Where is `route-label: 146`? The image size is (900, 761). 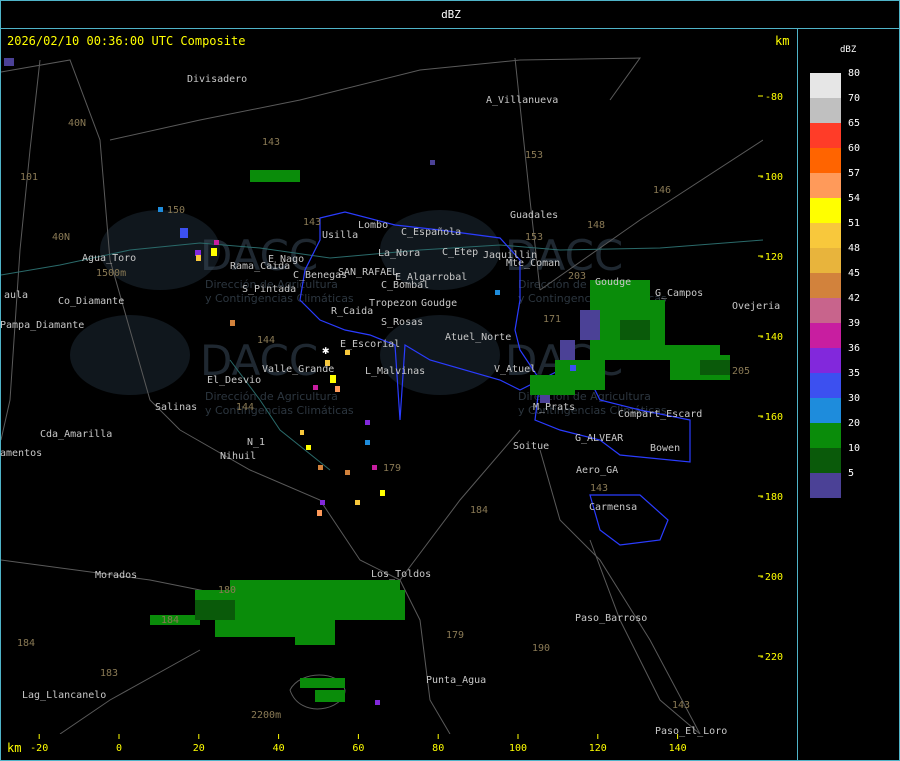 route-label: 146 is located at coordinates (662, 190).